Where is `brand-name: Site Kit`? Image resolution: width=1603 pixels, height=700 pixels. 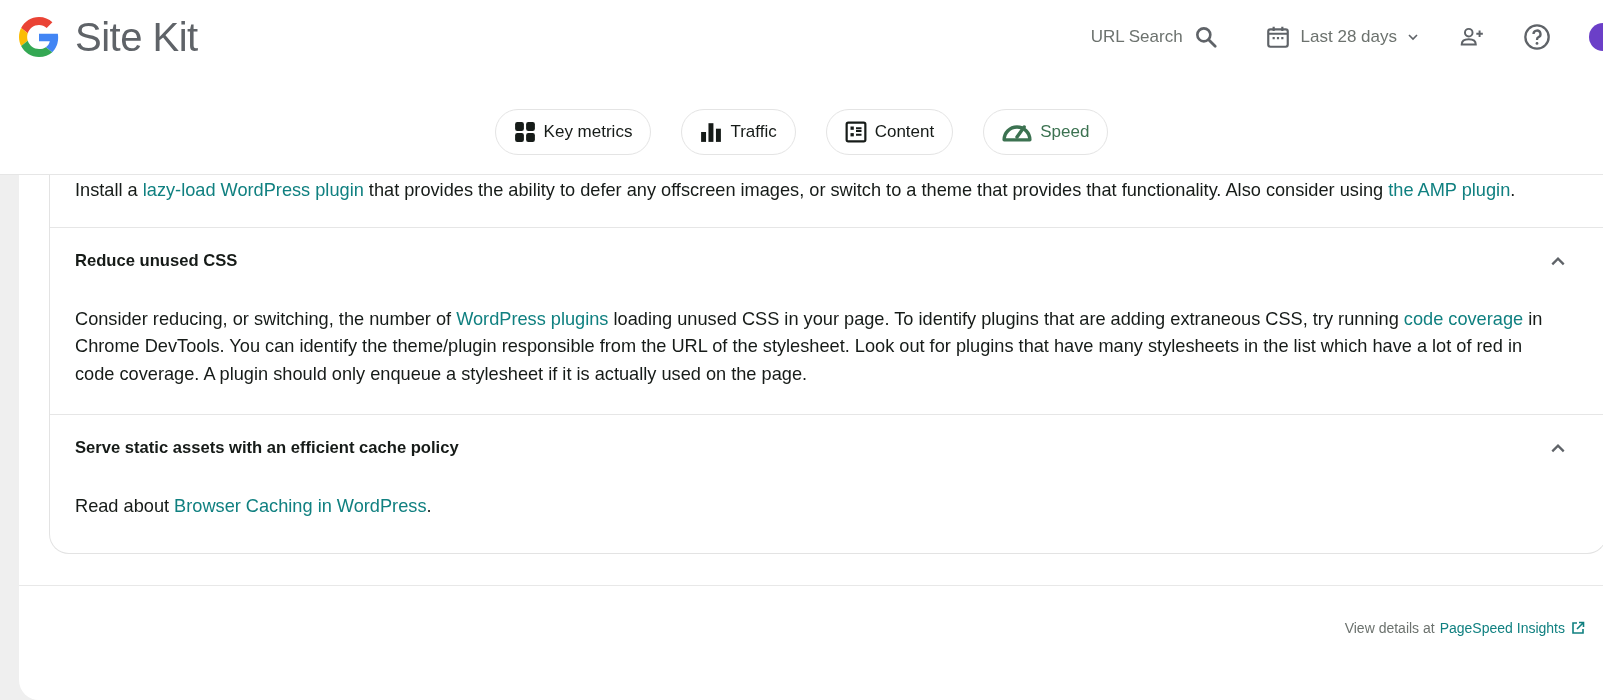 brand-name: Site Kit is located at coordinates (136, 37).